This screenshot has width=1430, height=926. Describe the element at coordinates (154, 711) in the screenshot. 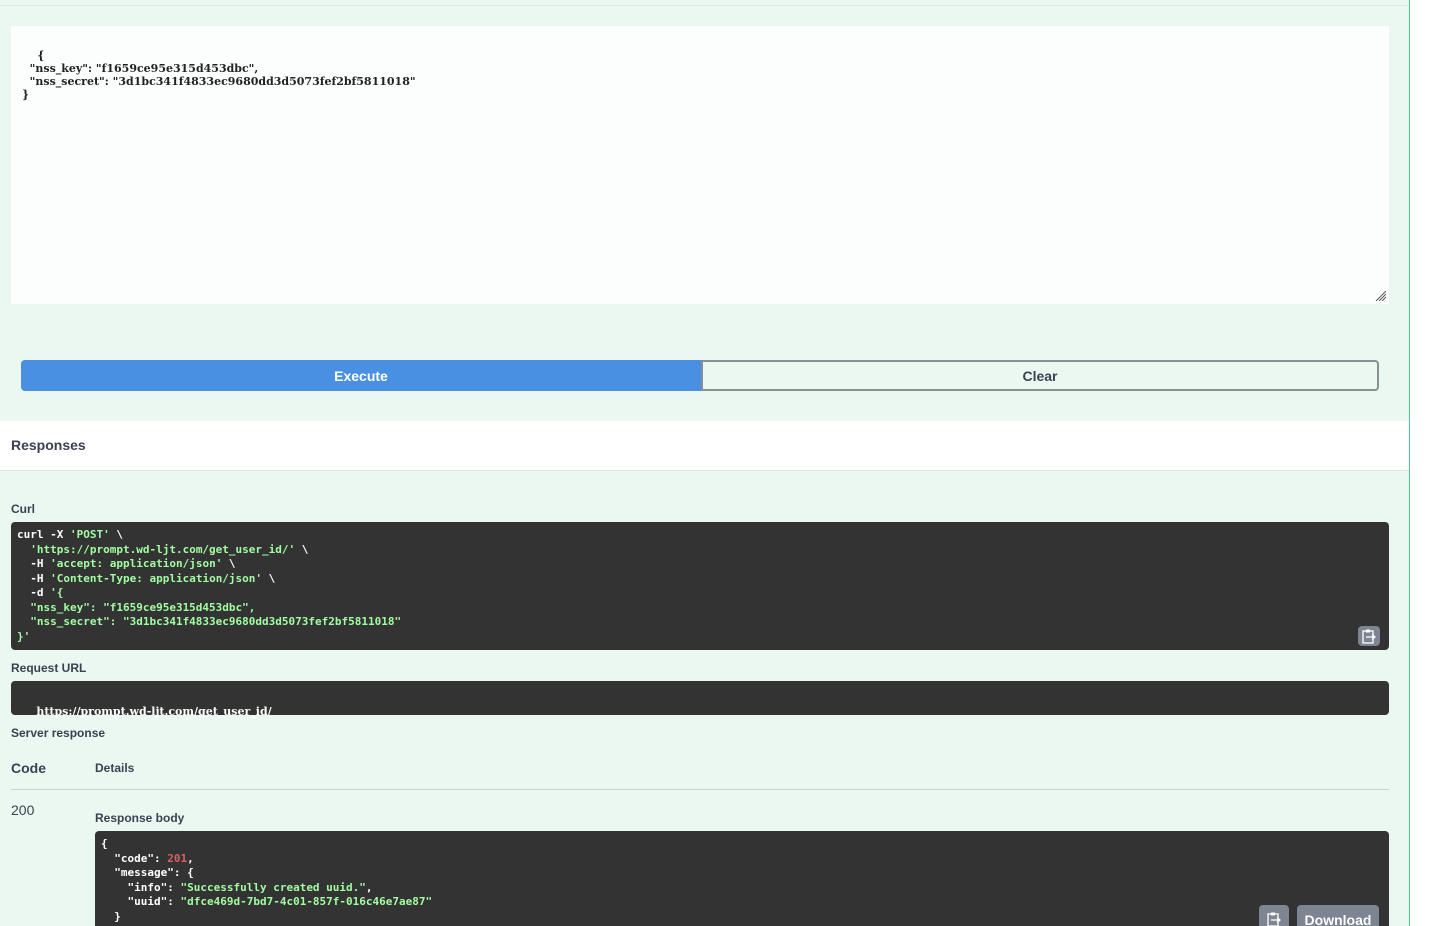

I see `request-url-text: https://prompt.wd-ljt.com/get_user_id/` at that location.